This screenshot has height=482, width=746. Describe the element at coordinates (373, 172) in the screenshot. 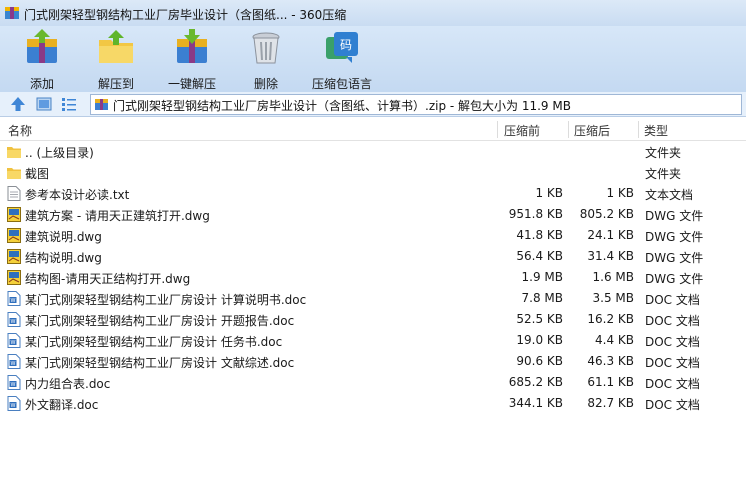

I see `file-row: 截图 文件夹` at that location.